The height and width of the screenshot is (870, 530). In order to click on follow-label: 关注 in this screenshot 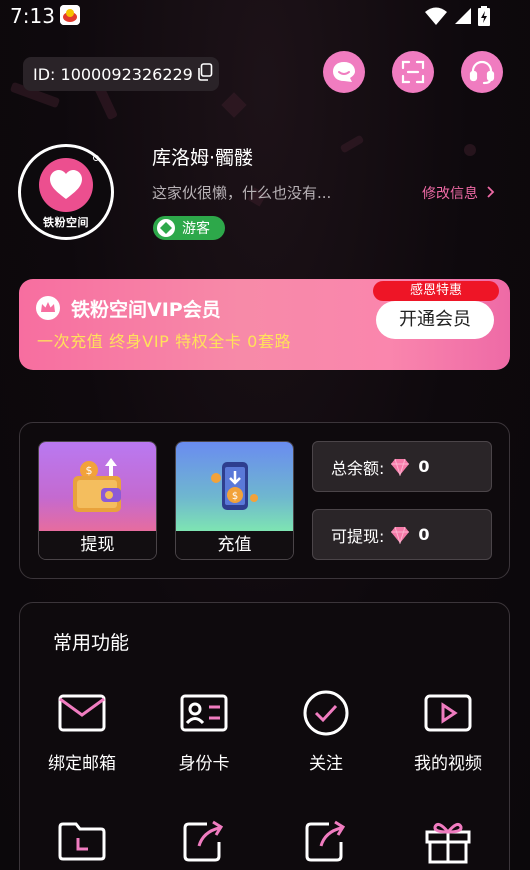, I will do `click(326, 764)`.